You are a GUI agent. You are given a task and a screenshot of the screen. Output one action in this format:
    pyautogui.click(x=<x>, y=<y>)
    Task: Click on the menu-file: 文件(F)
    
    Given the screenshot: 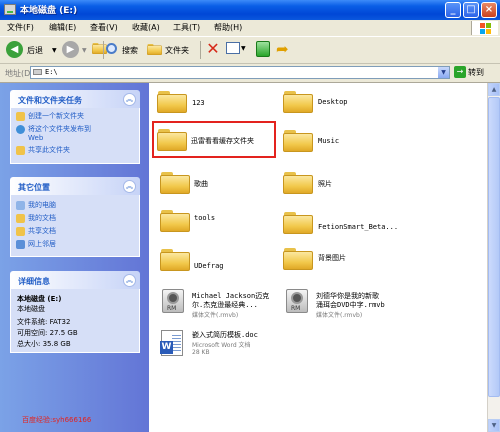 What is the action you would take?
    pyautogui.click(x=20, y=27)
    